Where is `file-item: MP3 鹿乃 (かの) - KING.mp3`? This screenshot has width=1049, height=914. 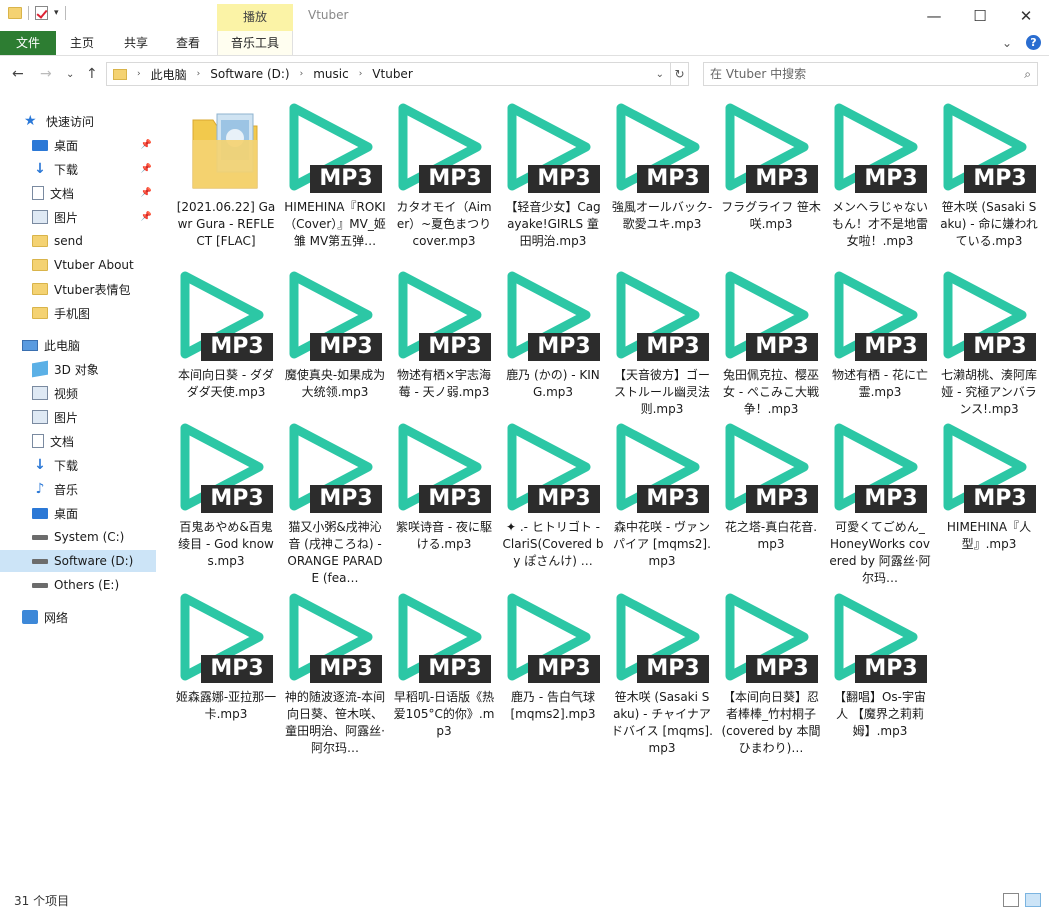
file-item: MP3 鹿乃 (かの) - KING.mp3 is located at coordinates (553, 334).